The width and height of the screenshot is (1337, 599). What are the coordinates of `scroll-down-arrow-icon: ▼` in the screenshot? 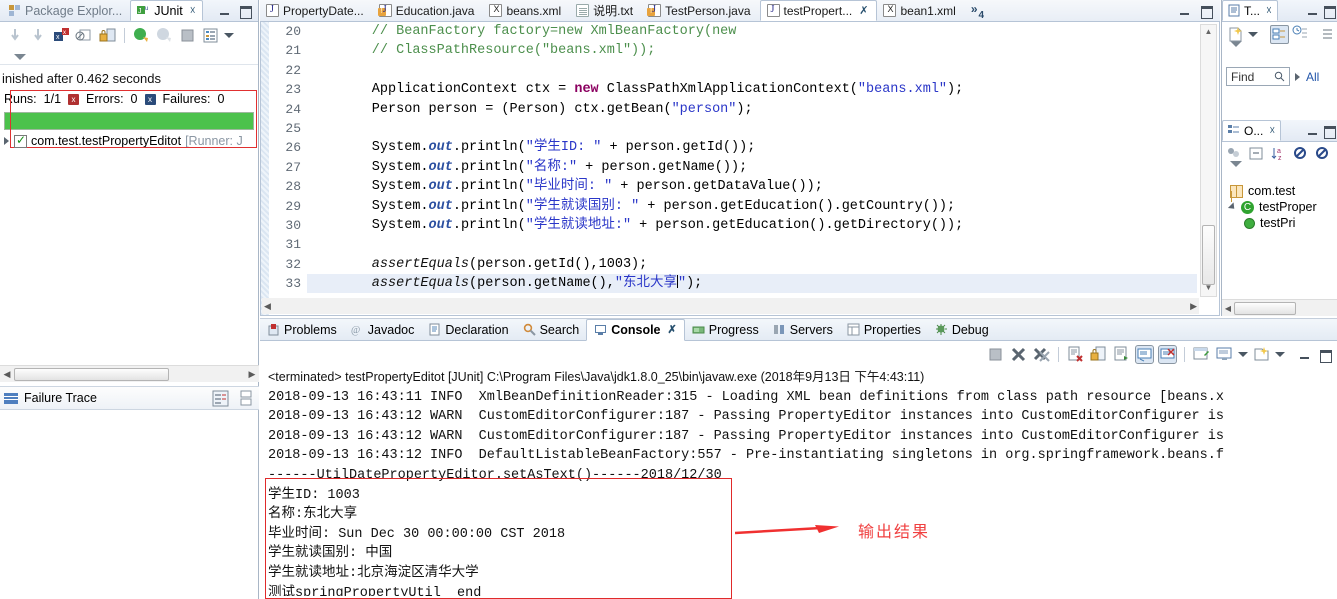 It's located at (1208, 288).